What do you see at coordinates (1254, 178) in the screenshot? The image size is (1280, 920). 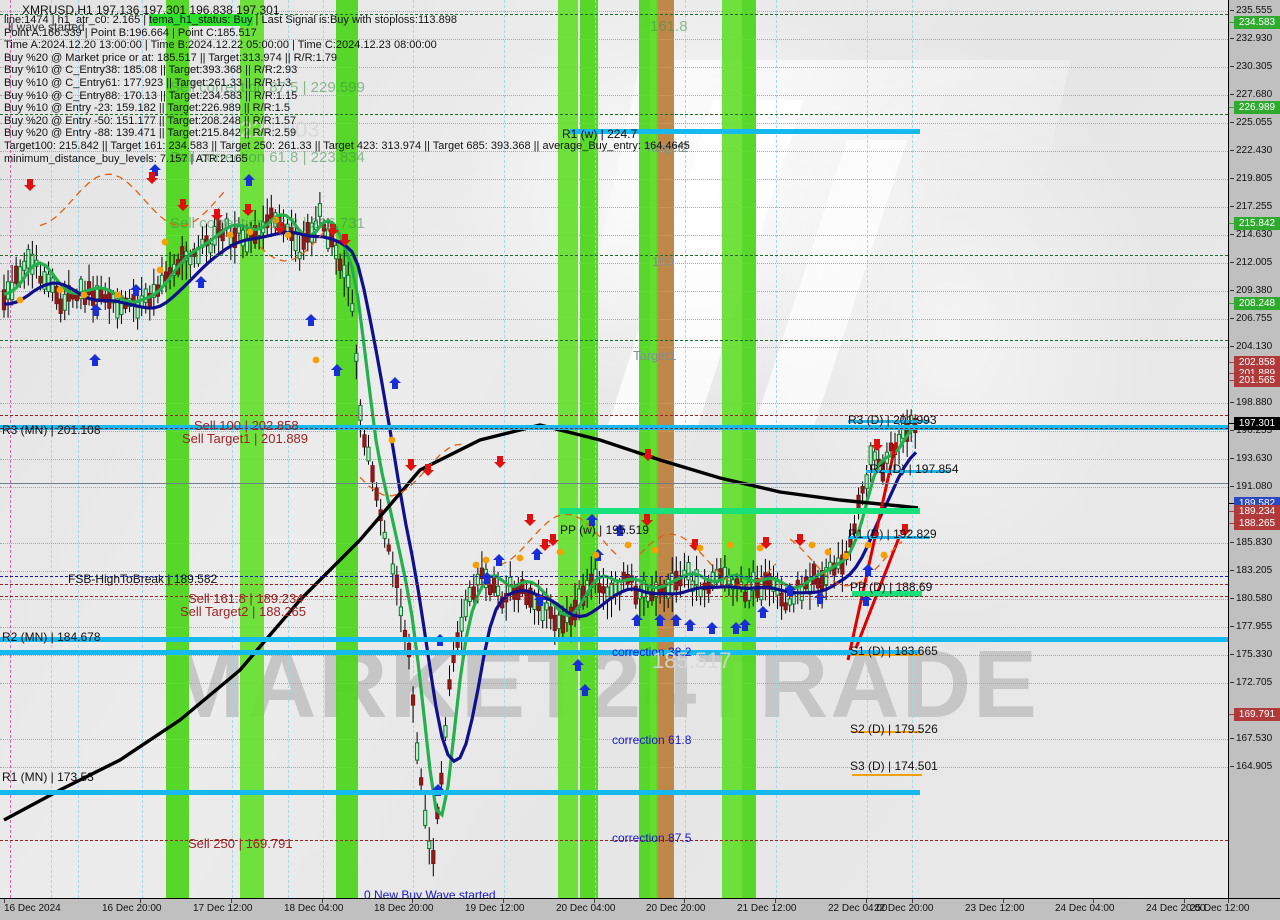 I see `price-tick-label: 219.805` at bounding box center [1254, 178].